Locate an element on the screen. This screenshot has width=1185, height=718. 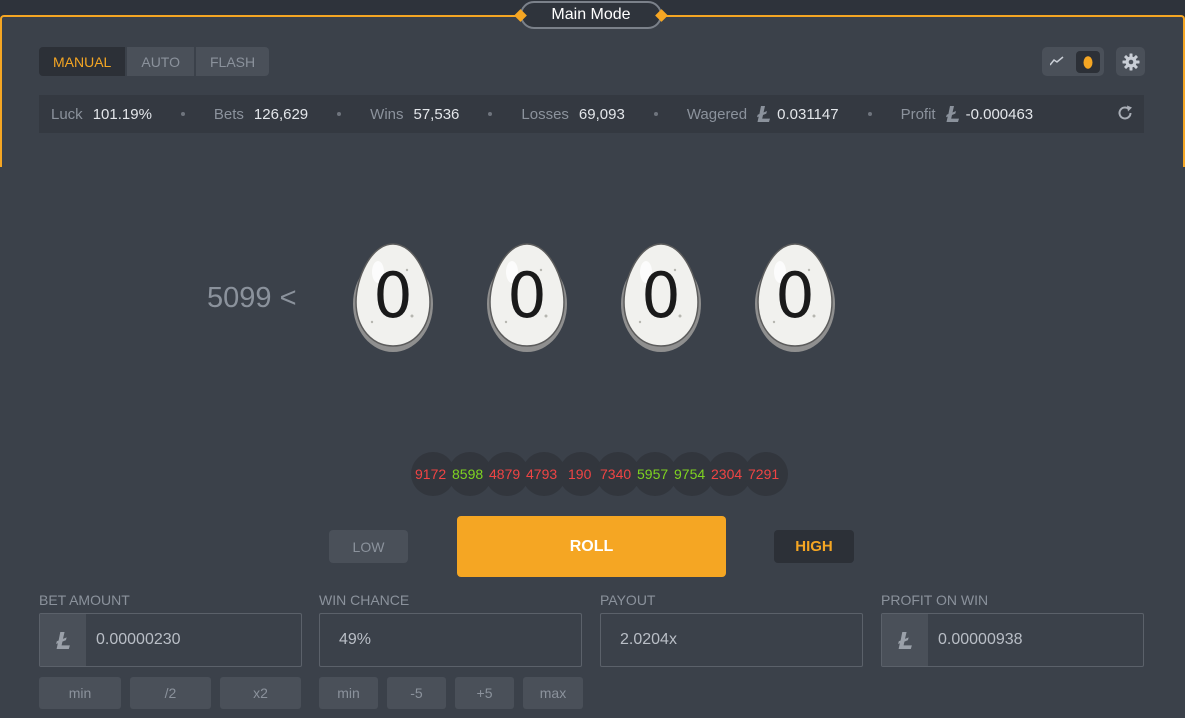
toolbar is located at coordinates (1093, 61).